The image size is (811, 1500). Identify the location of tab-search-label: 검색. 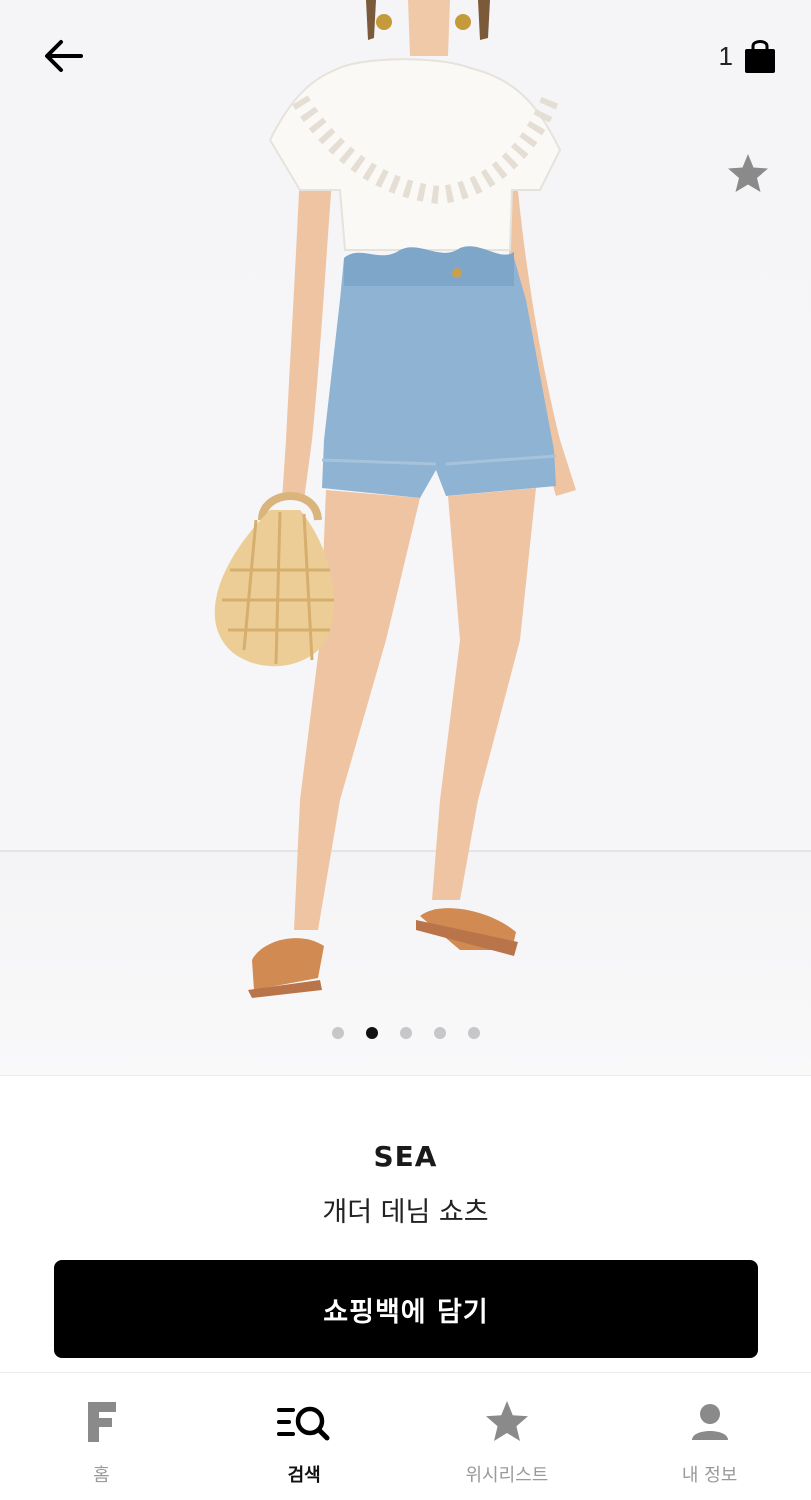
(304, 1475).